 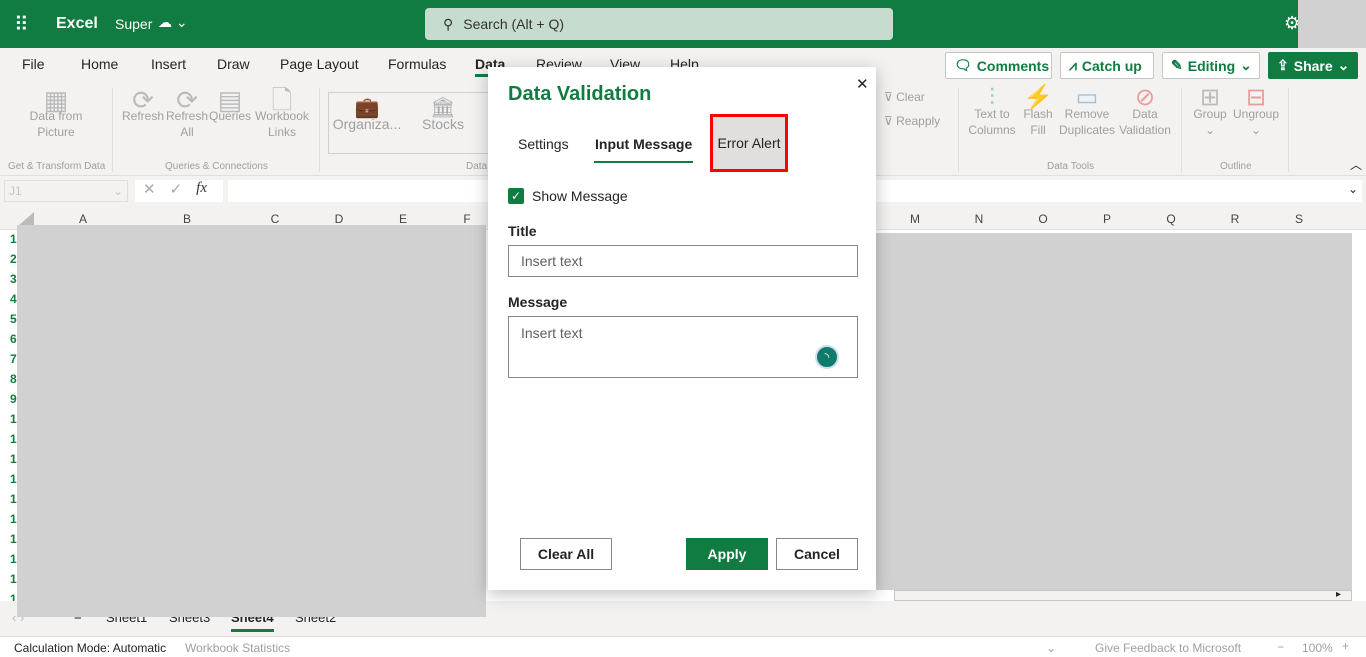 What do you see at coordinates (143, 105) in the screenshot?
I see `refresh-button: ⟳ Refresh` at bounding box center [143, 105].